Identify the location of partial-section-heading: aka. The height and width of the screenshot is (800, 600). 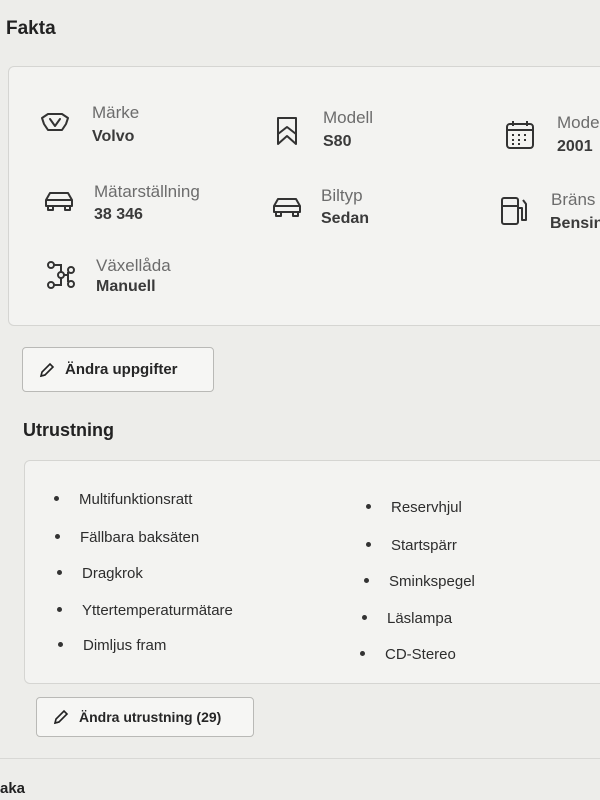
(13, 788).